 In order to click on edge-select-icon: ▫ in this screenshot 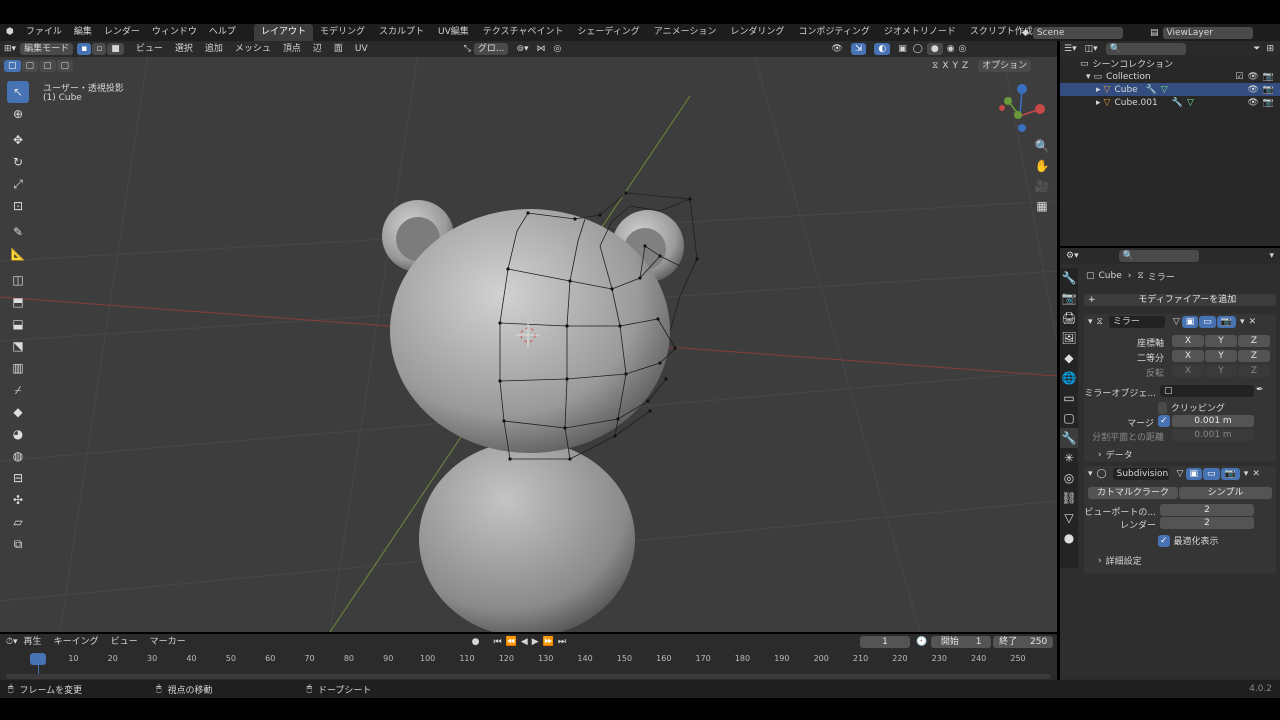, I will do `click(99, 49)`.